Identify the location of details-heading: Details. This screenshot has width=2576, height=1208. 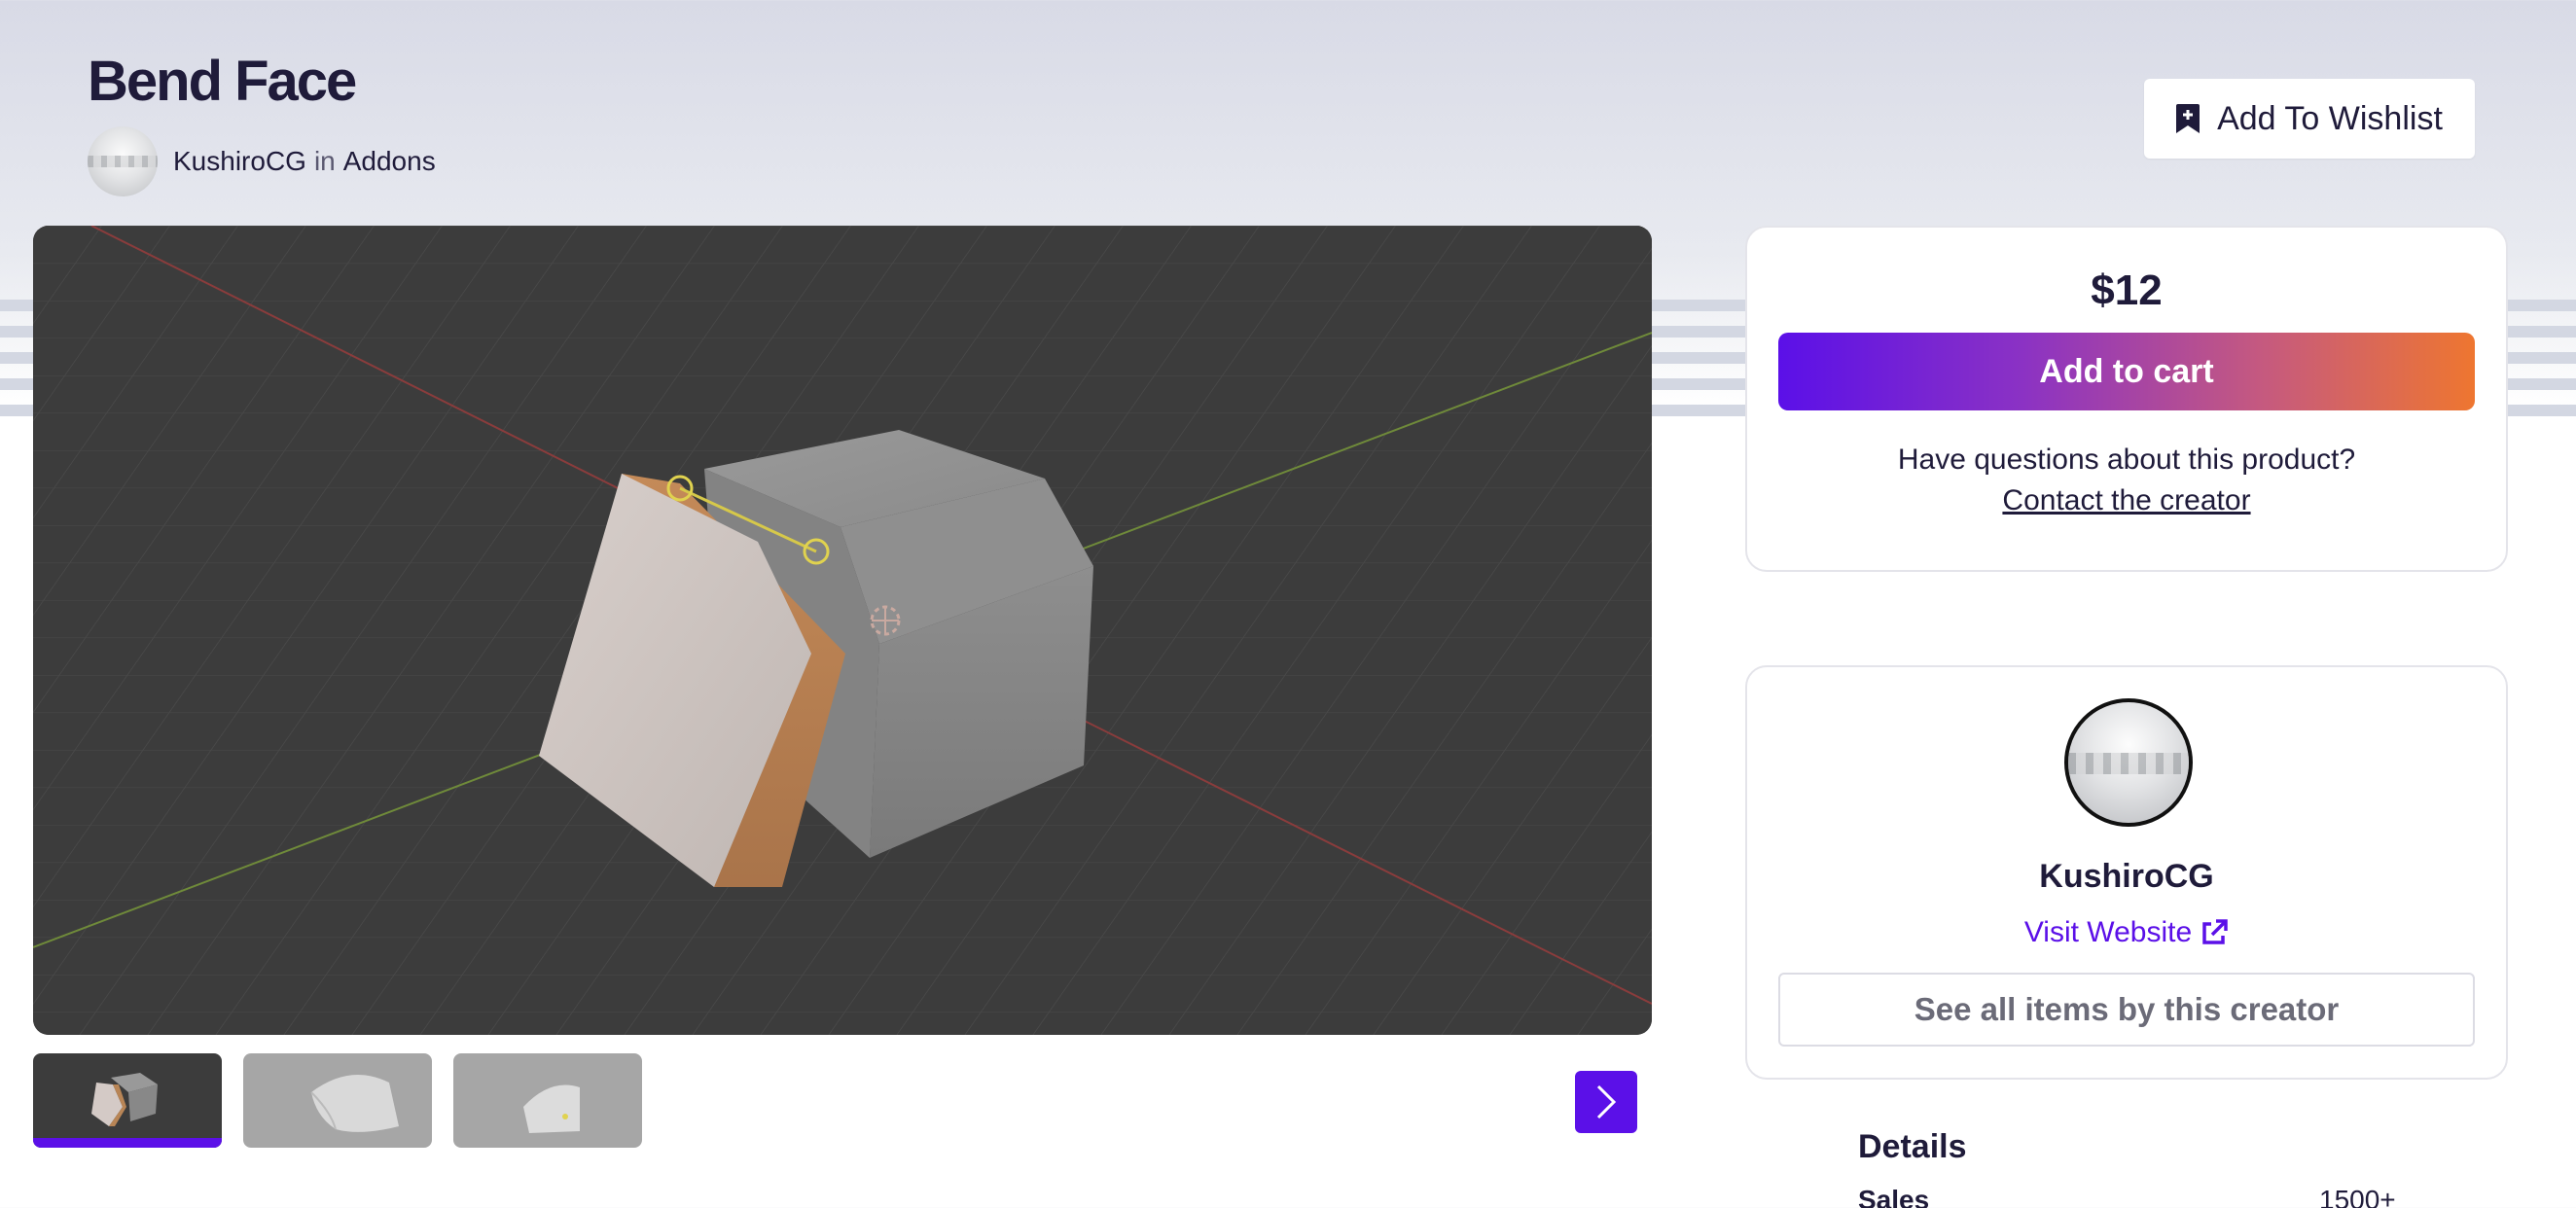
(1912, 1146).